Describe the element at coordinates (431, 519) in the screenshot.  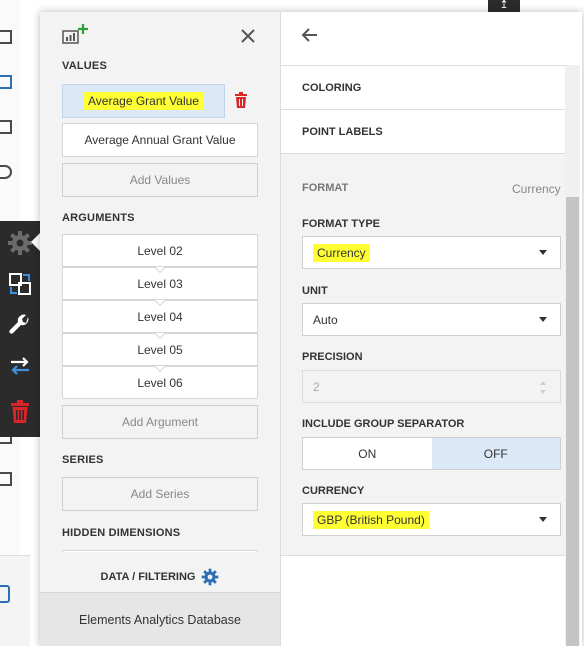
I see `currency-select: GBP (British Pound)` at that location.